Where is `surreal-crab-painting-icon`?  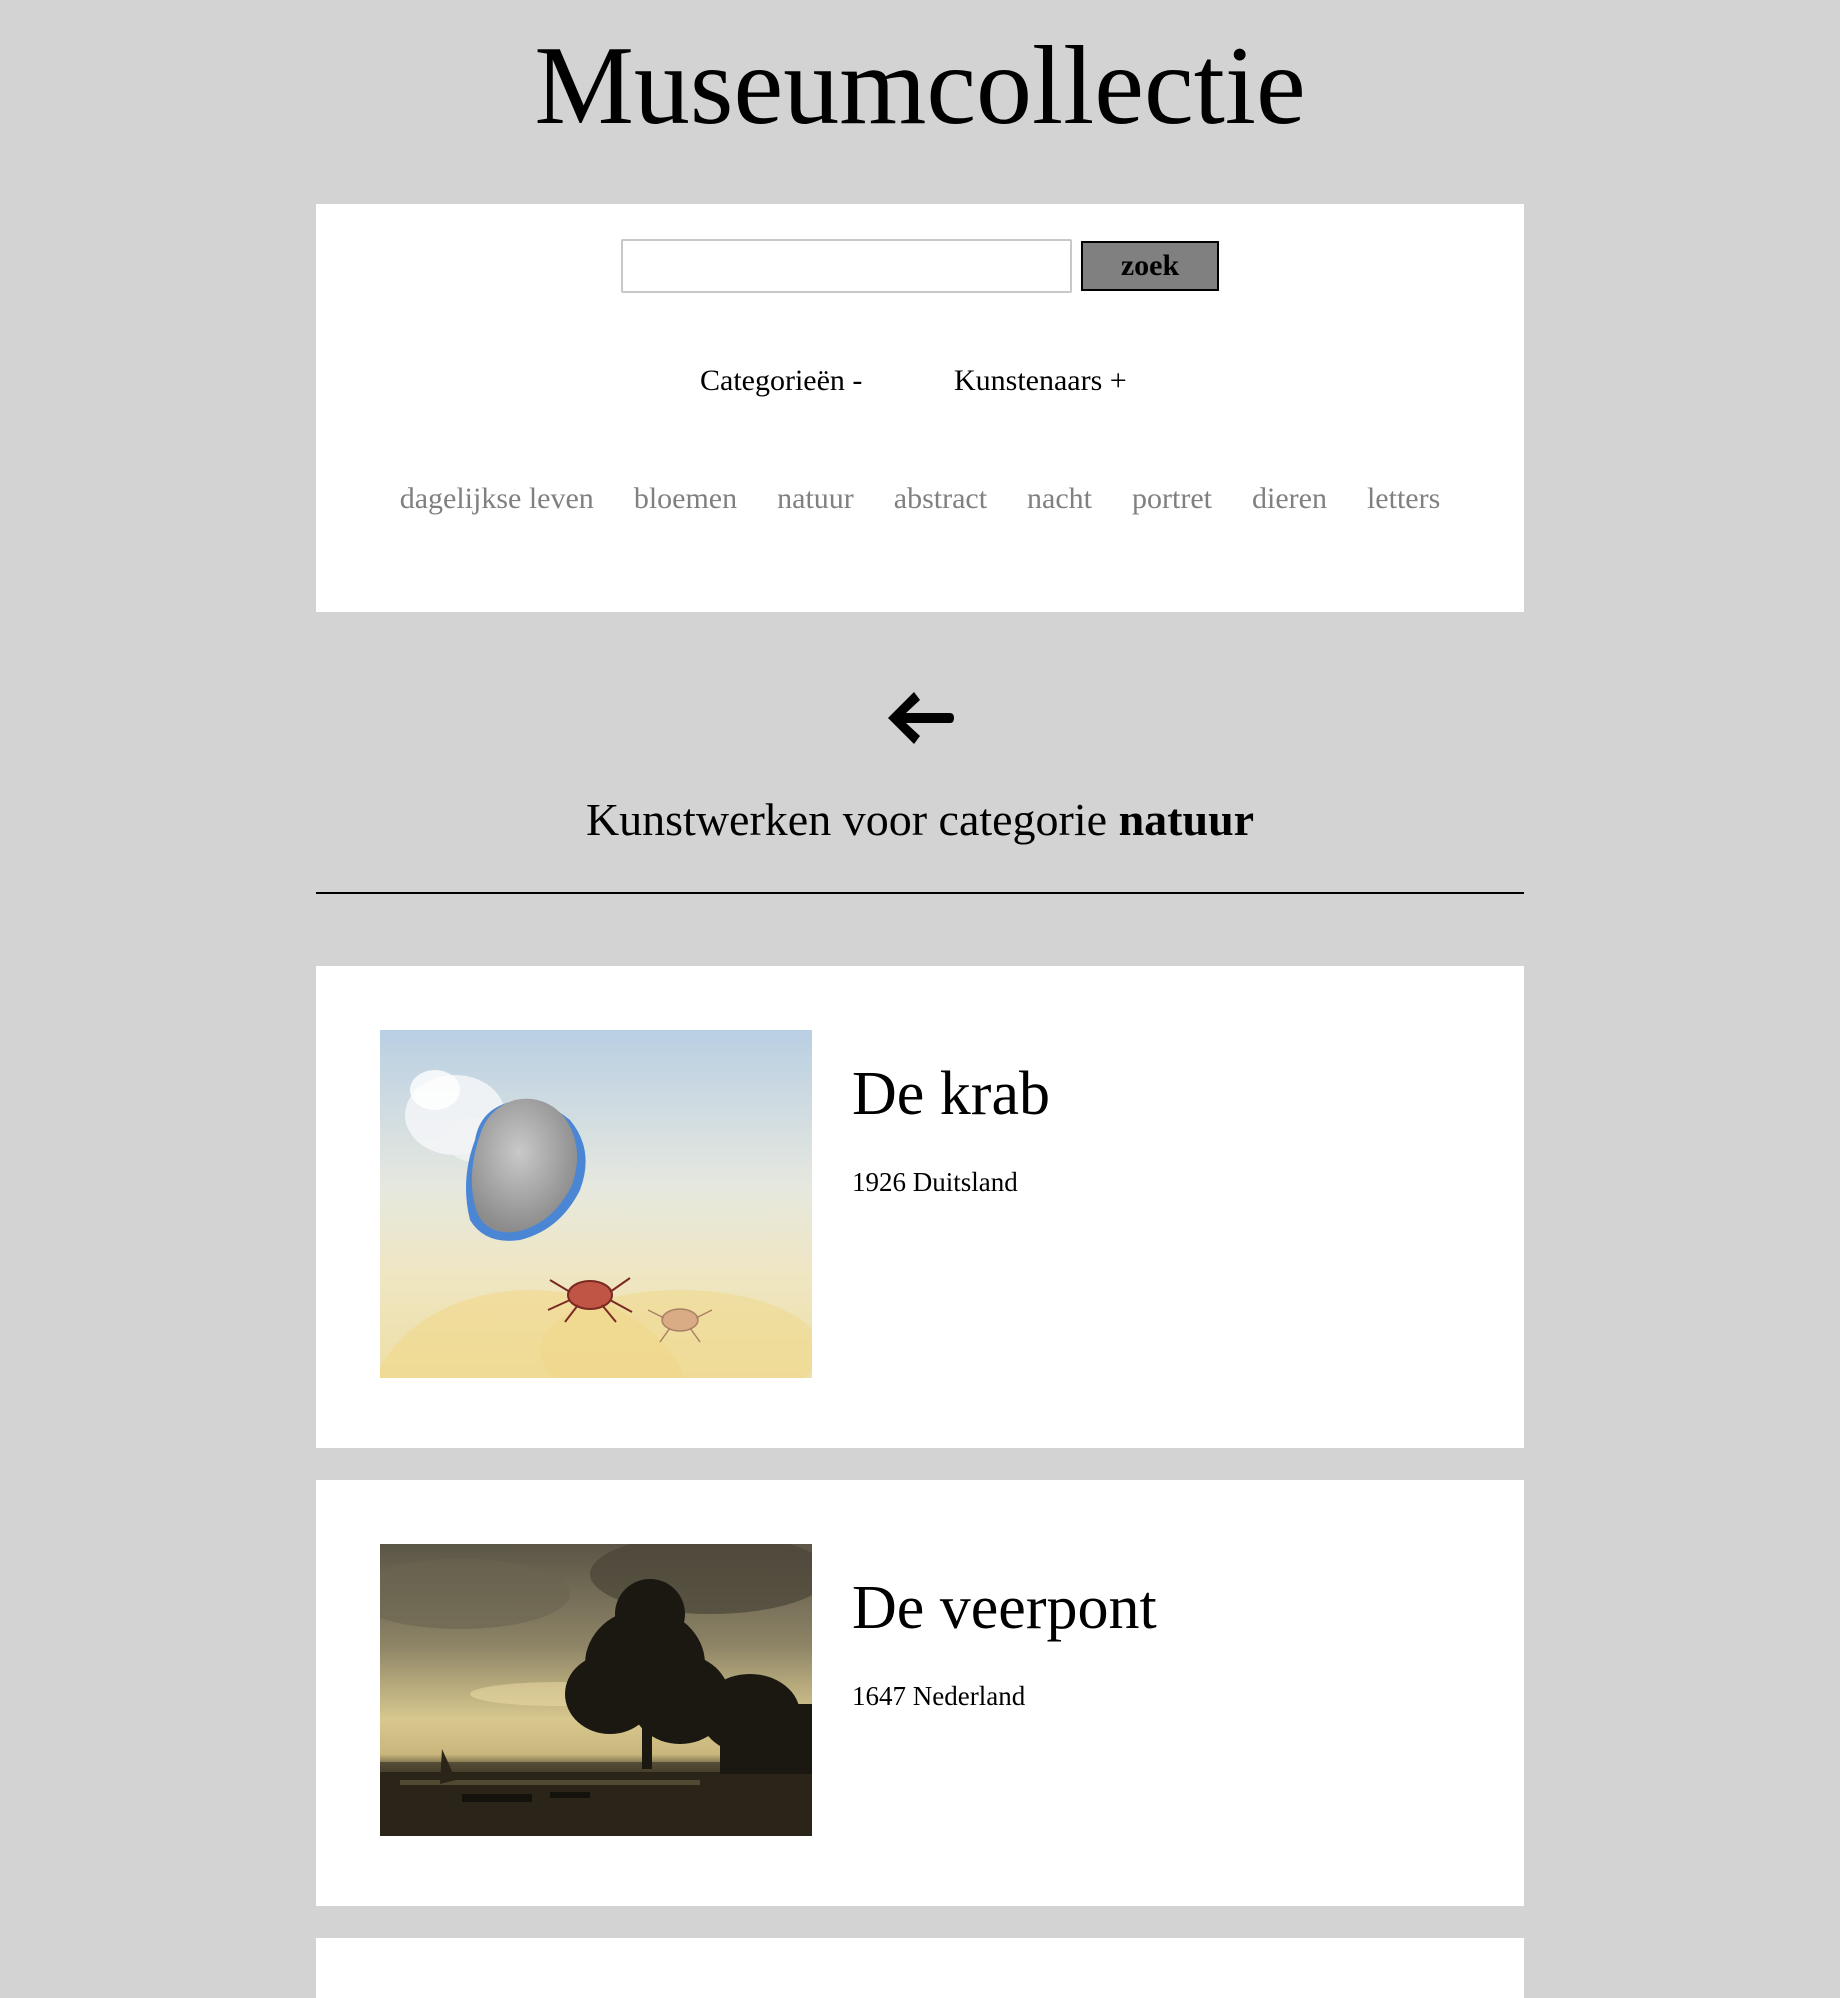
surreal-crab-painting-icon is located at coordinates (596, 1204).